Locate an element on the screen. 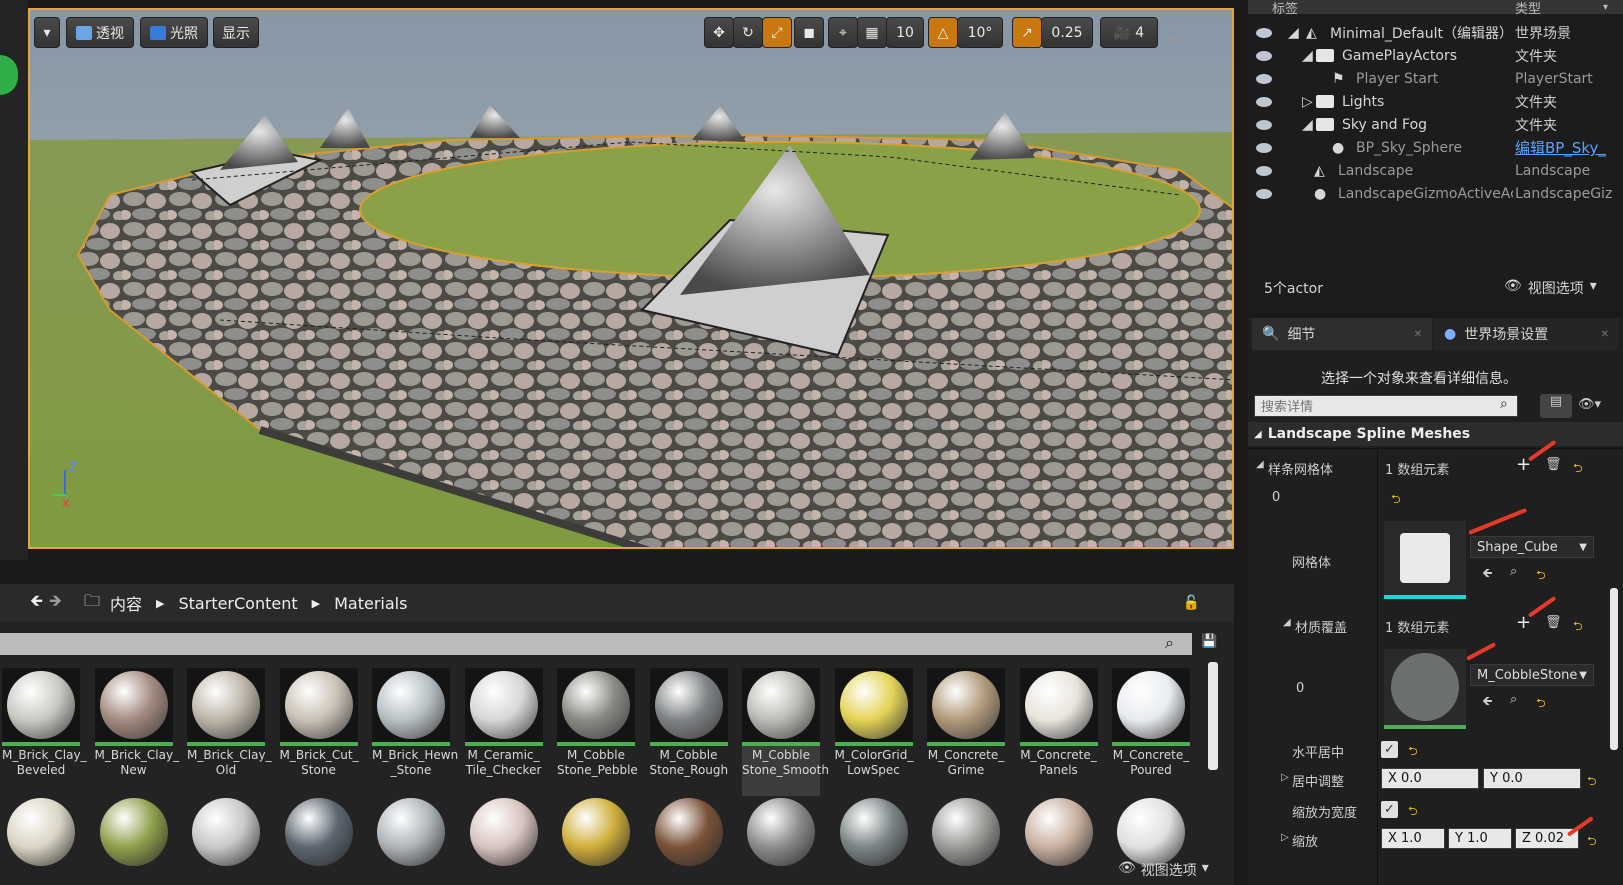  asset-tile: M_Brick_Clay_ Beveled is located at coordinates (44, 732).